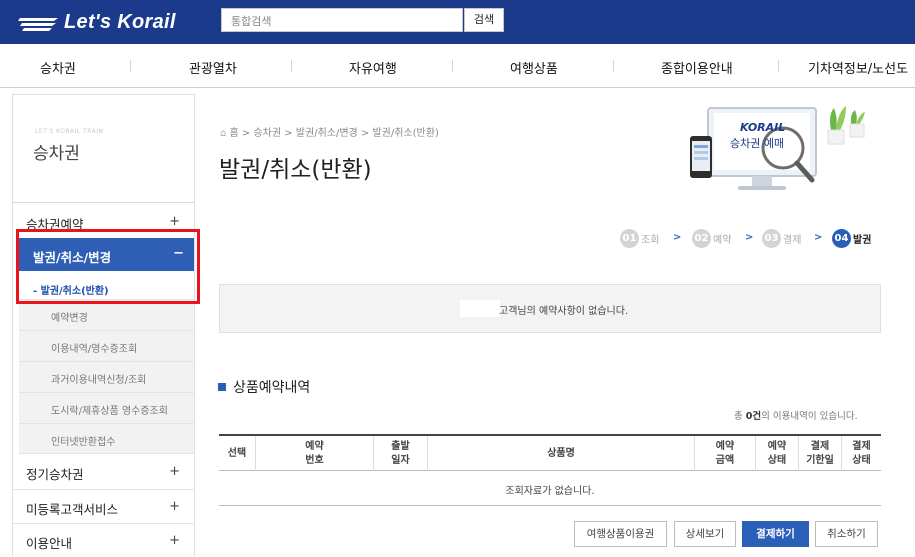  I want to click on top-bar: Let's Korail 통합검색 검색, so click(457, 22).